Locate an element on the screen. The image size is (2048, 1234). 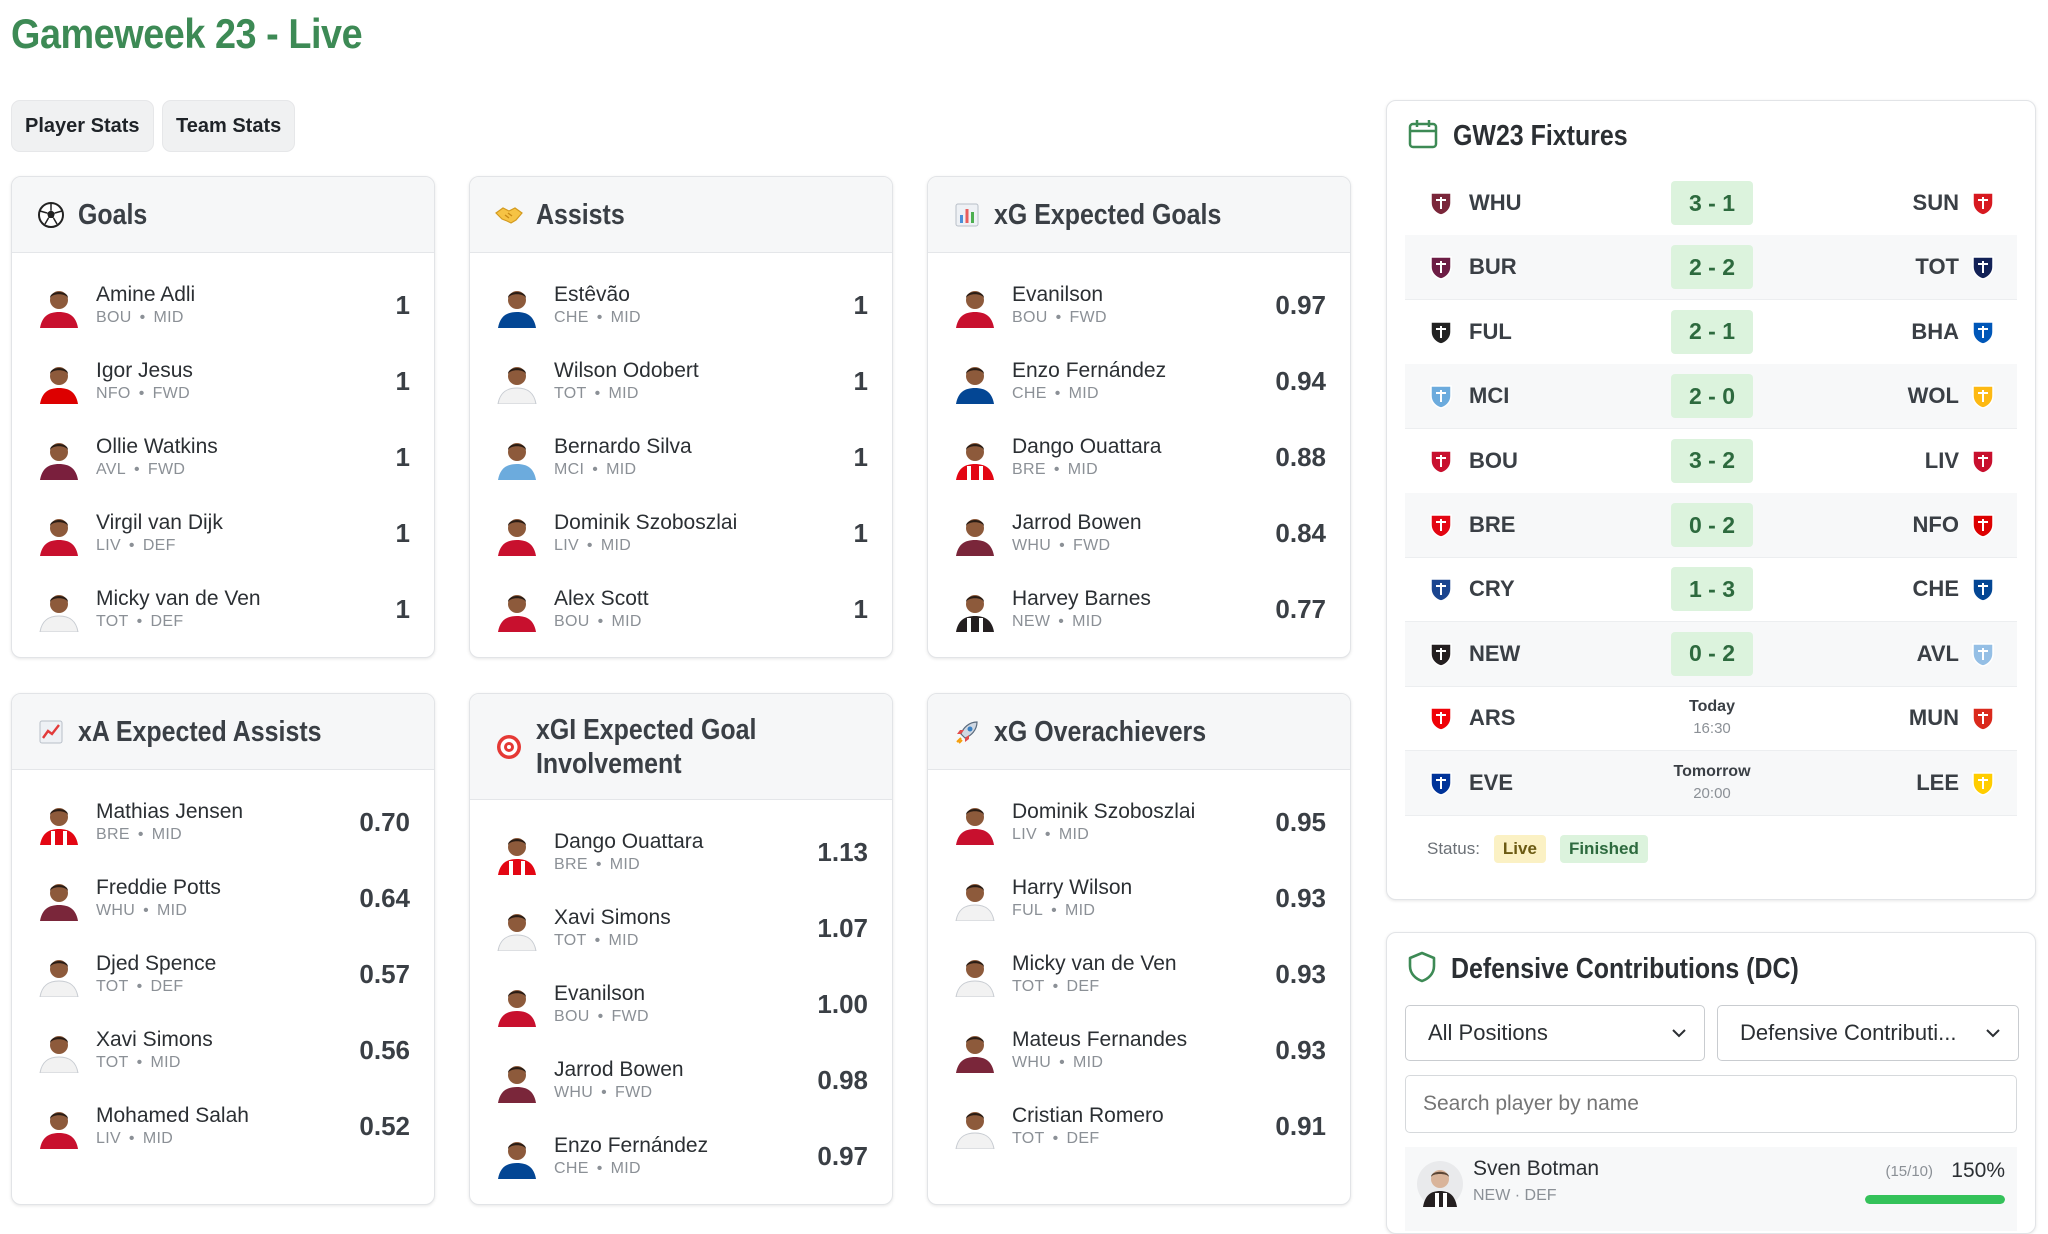
player-row: Mateus Fernandes WHU • MID 0.93 is located at coordinates (1139, 1050).